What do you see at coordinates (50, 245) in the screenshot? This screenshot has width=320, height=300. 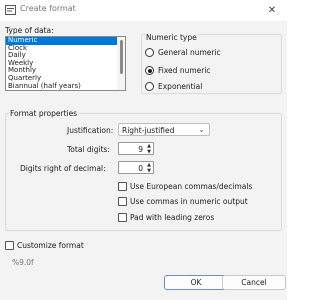 I see `checkbox-label: Customize format` at bounding box center [50, 245].